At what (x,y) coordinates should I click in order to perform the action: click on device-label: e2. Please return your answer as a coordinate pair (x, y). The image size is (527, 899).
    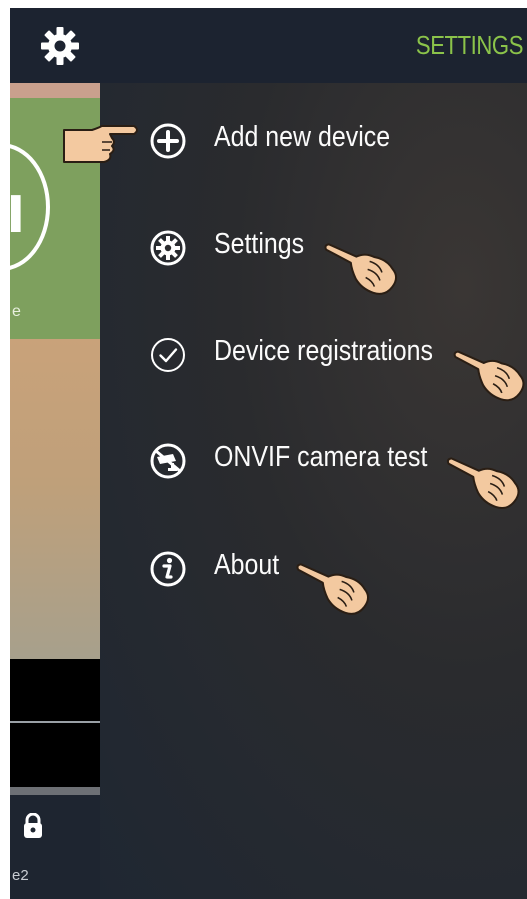
    Looking at the image, I should click on (20, 875).